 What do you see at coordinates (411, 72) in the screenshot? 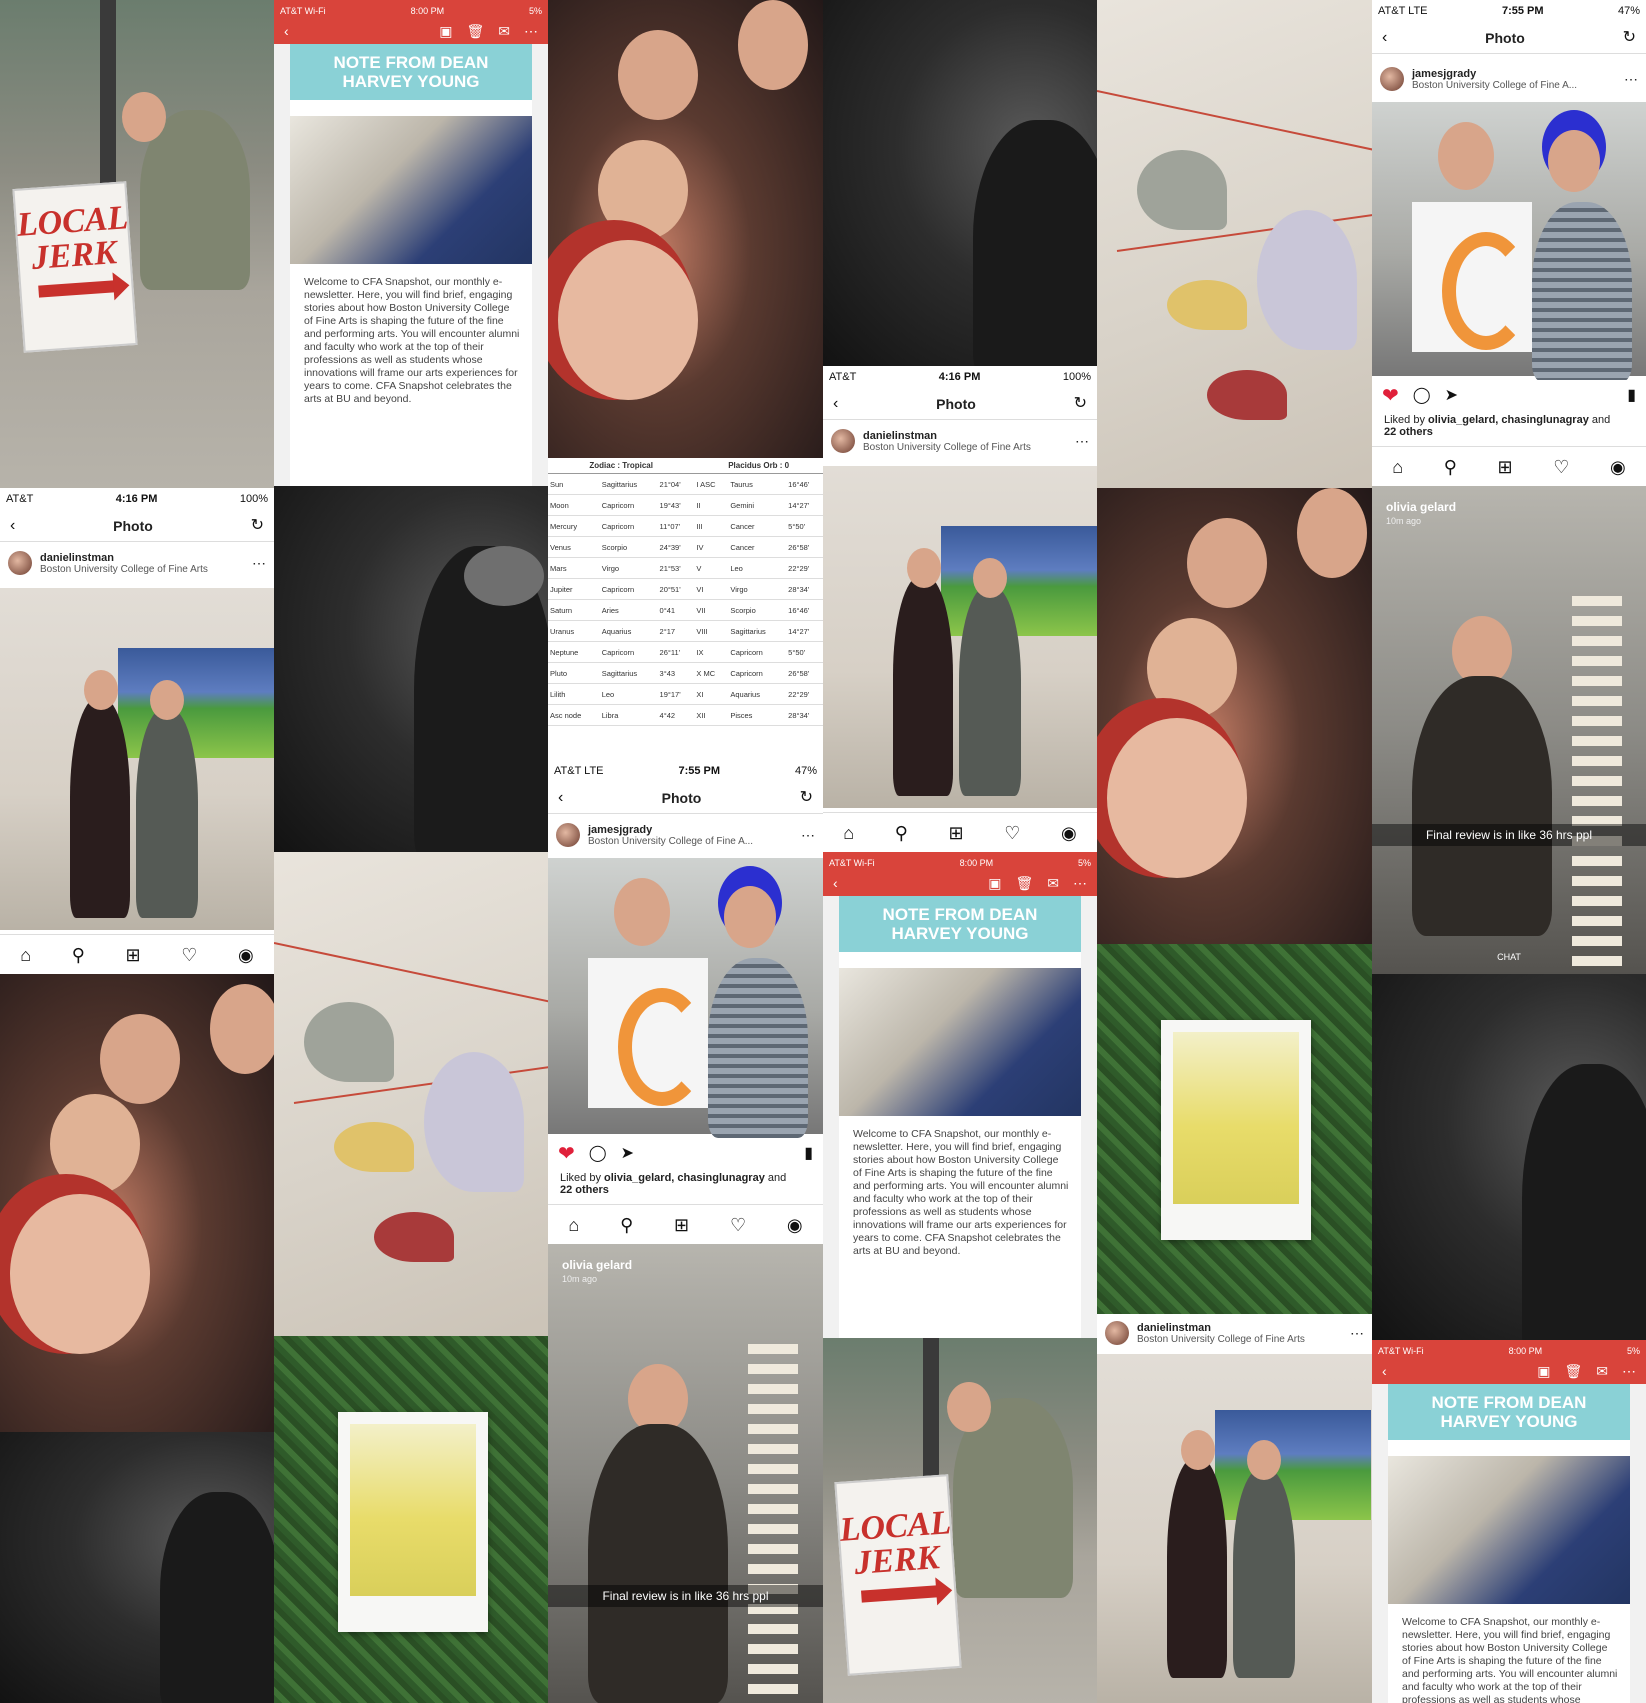
I see `newsletter-banner: NOTE FROM DEAN HARVEY YOUNG` at bounding box center [411, 72].